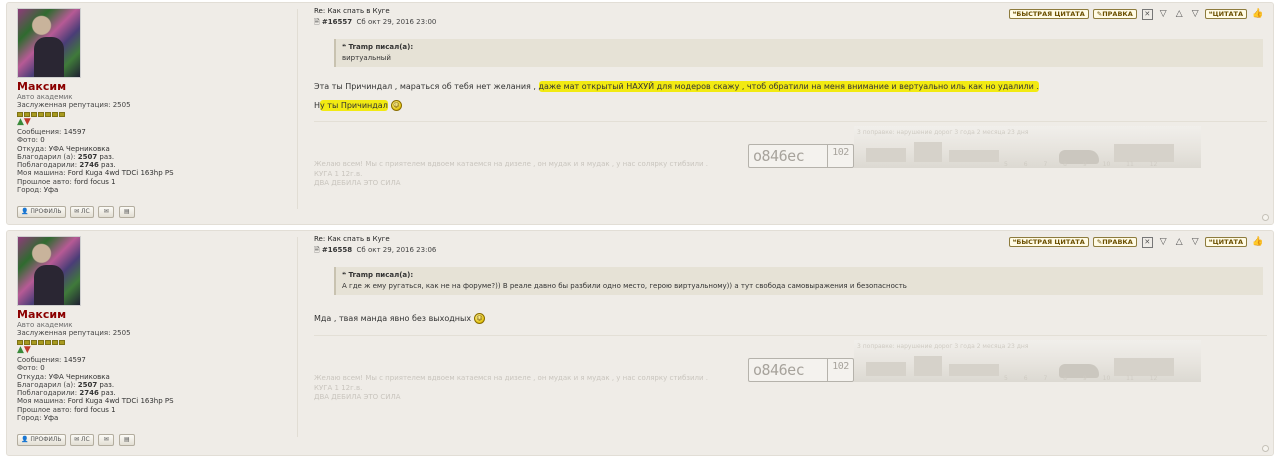  I want to click on quote-block: ❝ Tramp писал(а): виртуальный, so click(798, 53).